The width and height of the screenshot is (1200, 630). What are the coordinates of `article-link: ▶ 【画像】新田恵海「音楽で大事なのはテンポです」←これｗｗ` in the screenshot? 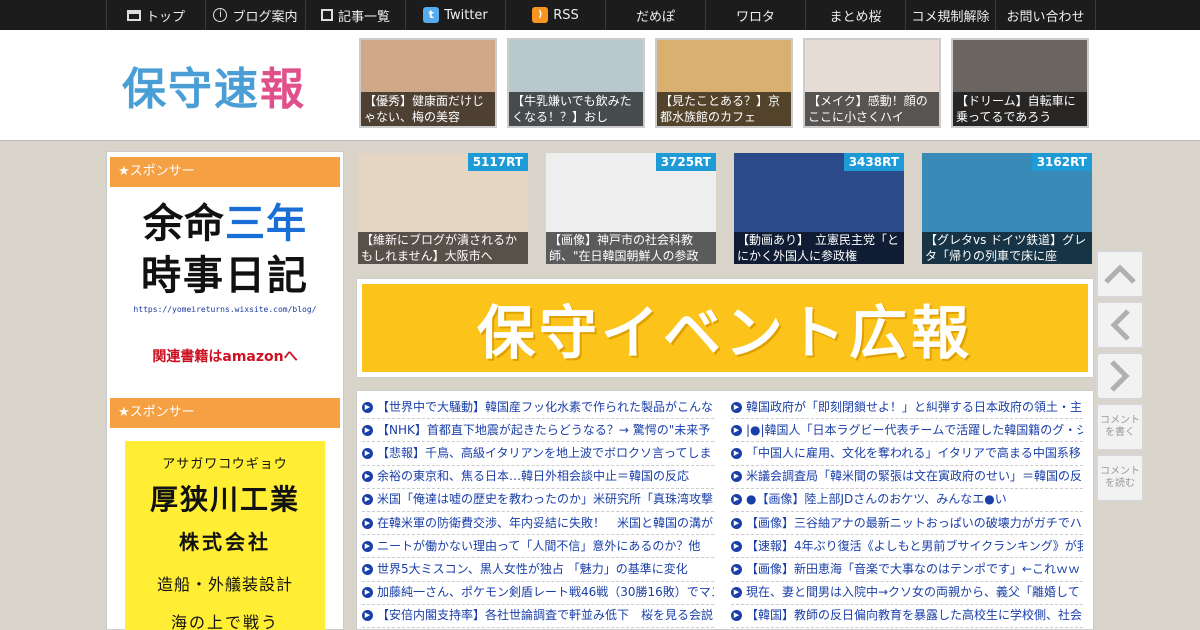 It's located at (907, 570).